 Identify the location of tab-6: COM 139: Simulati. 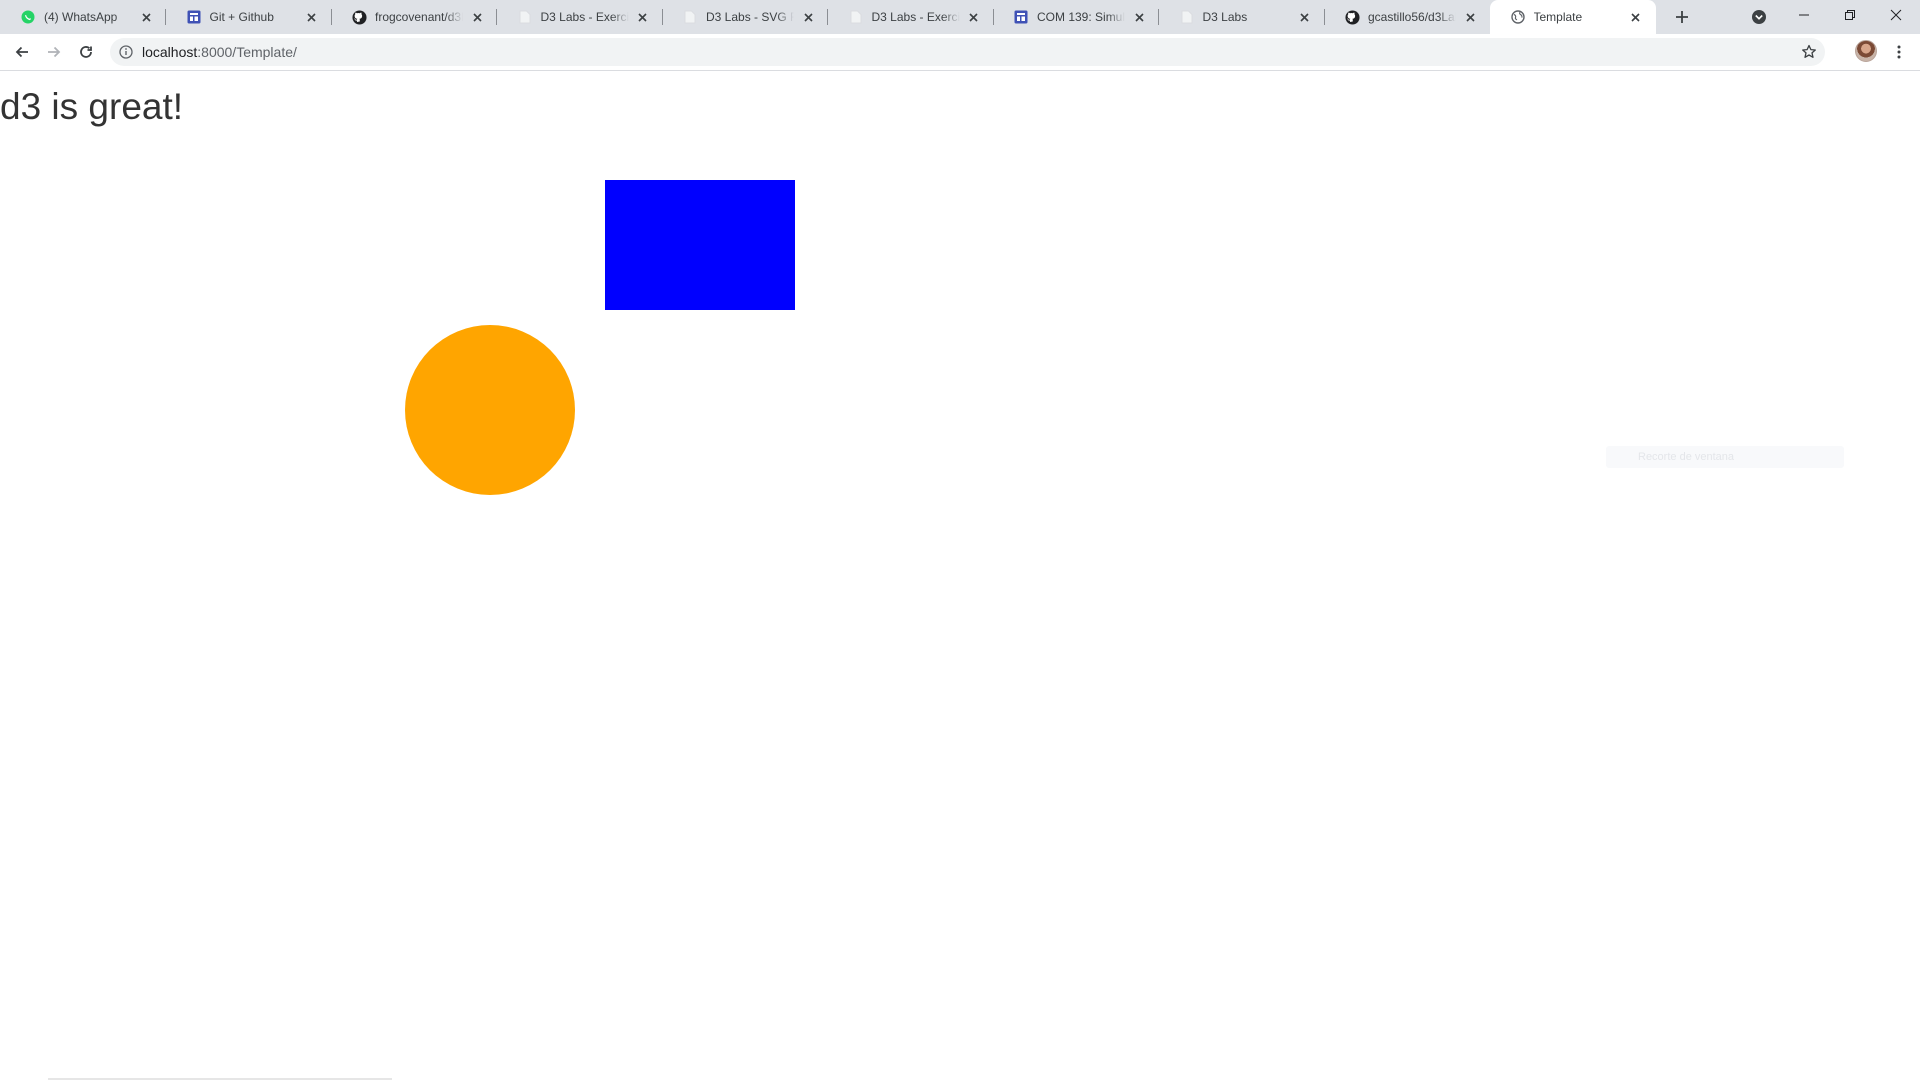
(1076, 17).